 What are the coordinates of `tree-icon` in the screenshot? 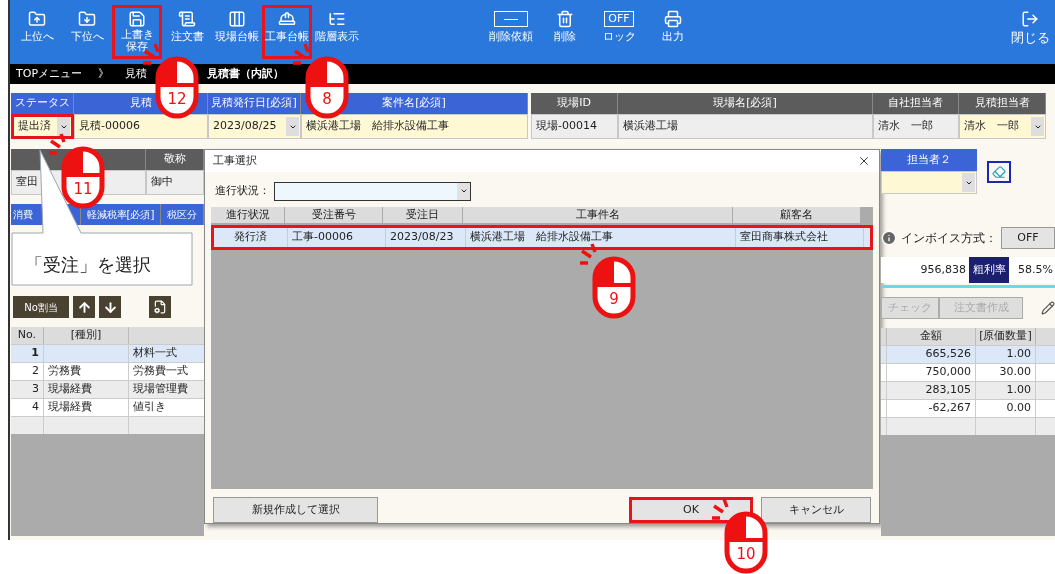 It's located at (337, 19).